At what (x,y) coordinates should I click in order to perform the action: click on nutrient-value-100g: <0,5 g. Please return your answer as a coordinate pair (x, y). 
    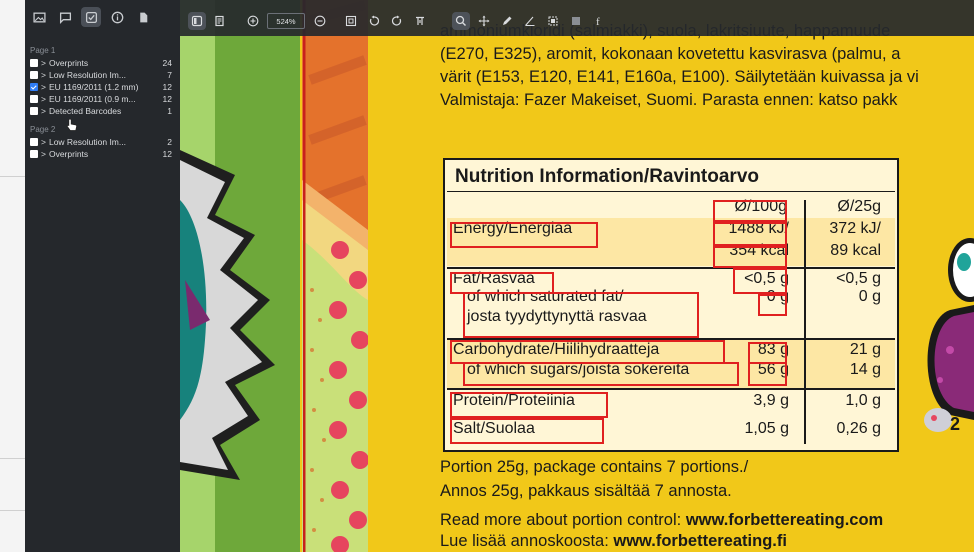
    Looking at the image, I should click on (766, 278).